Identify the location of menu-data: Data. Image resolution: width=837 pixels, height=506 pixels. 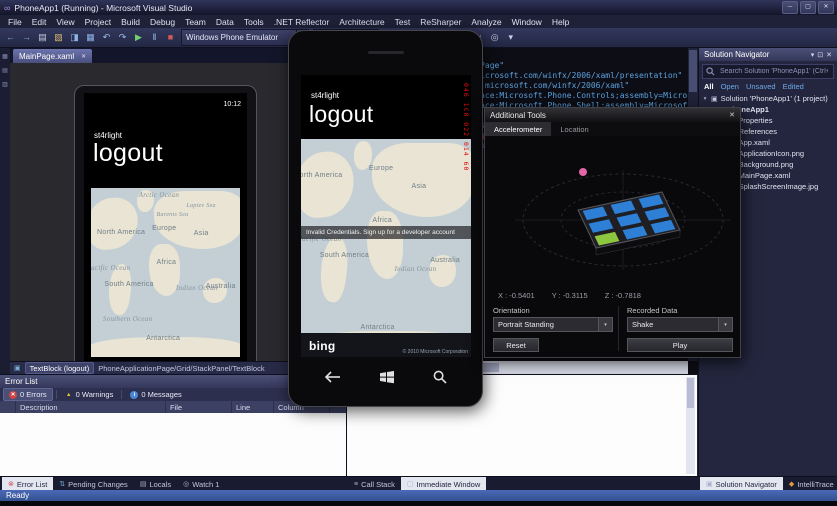
(225, 22).